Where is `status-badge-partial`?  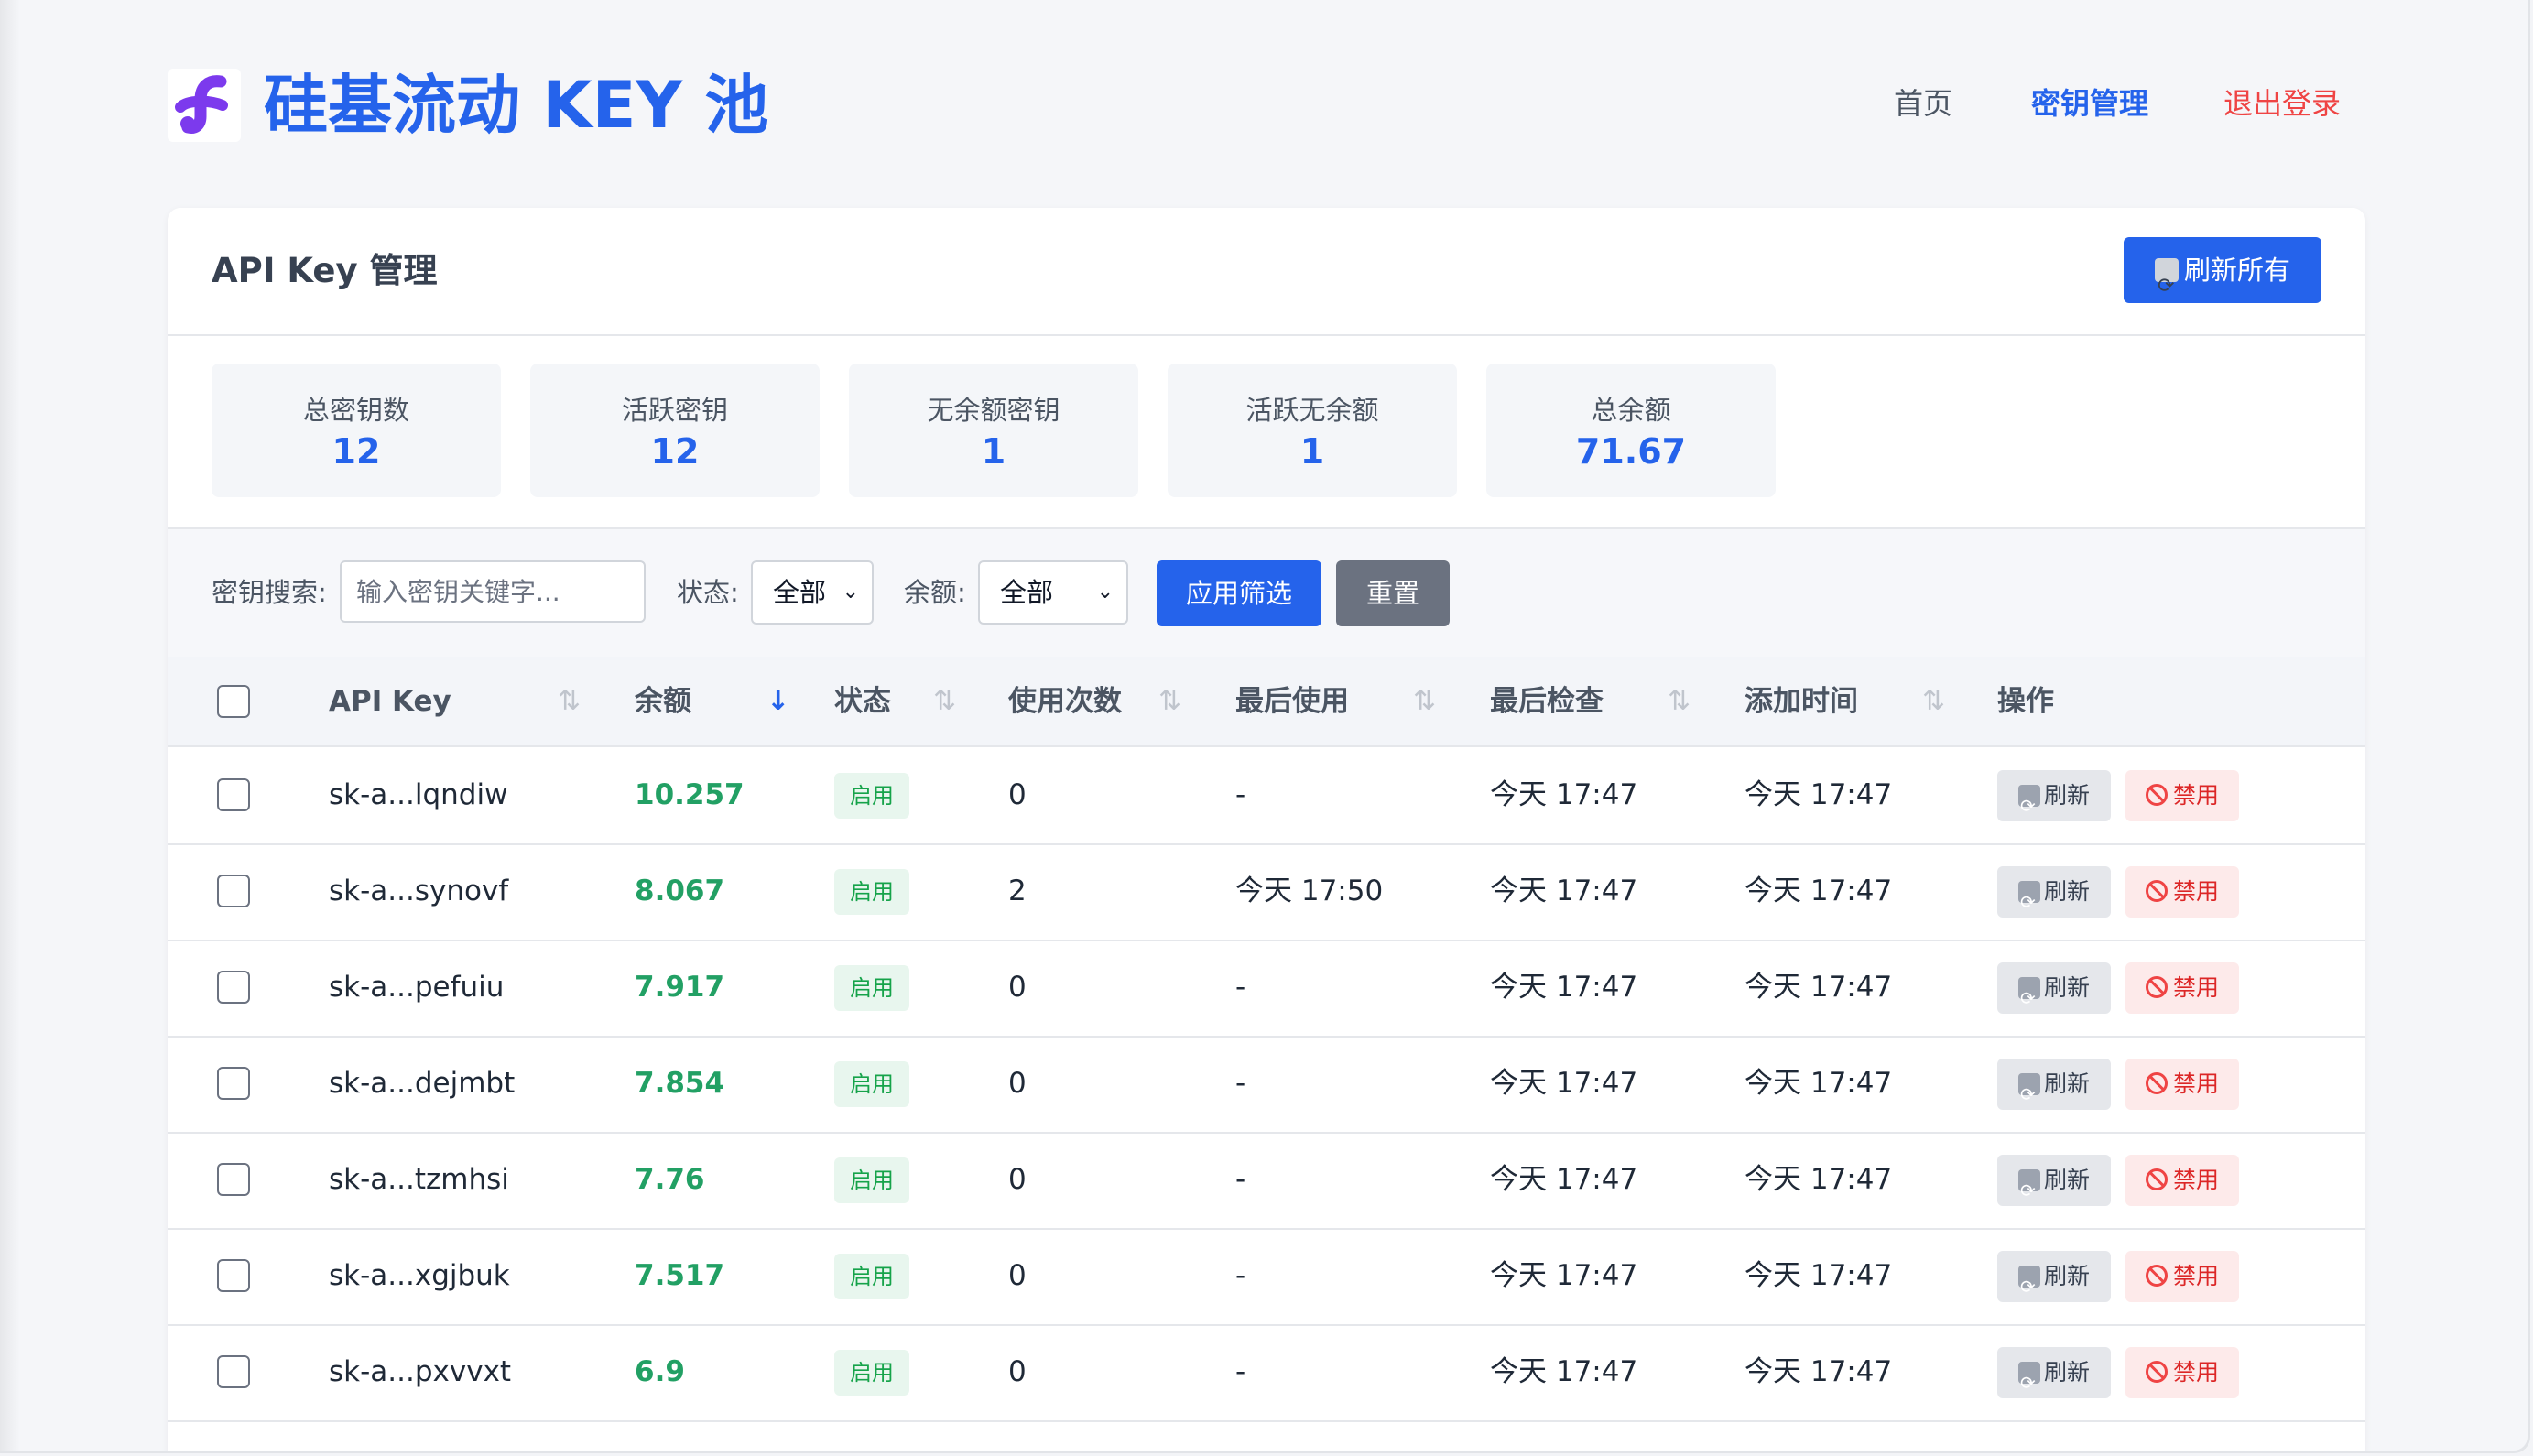
status-badge-partial is located at coordinates (871, 1452).